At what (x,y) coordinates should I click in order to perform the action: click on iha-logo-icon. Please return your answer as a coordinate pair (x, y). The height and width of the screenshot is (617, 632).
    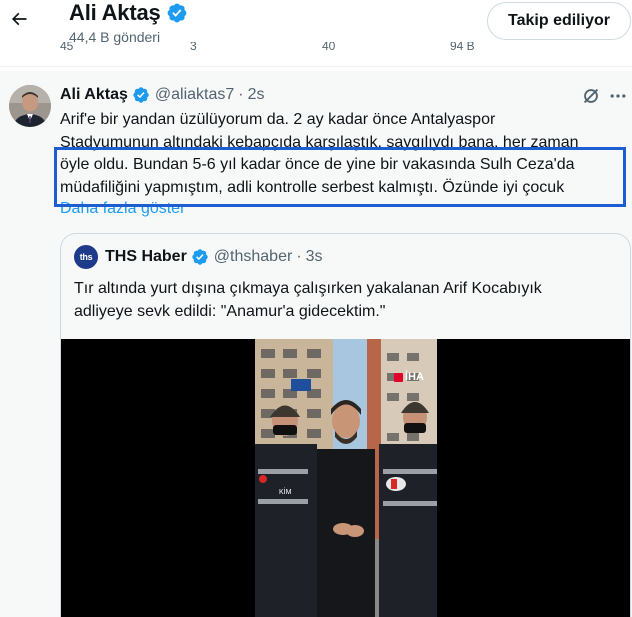
    Looking at the image, I should click on (398, 377).